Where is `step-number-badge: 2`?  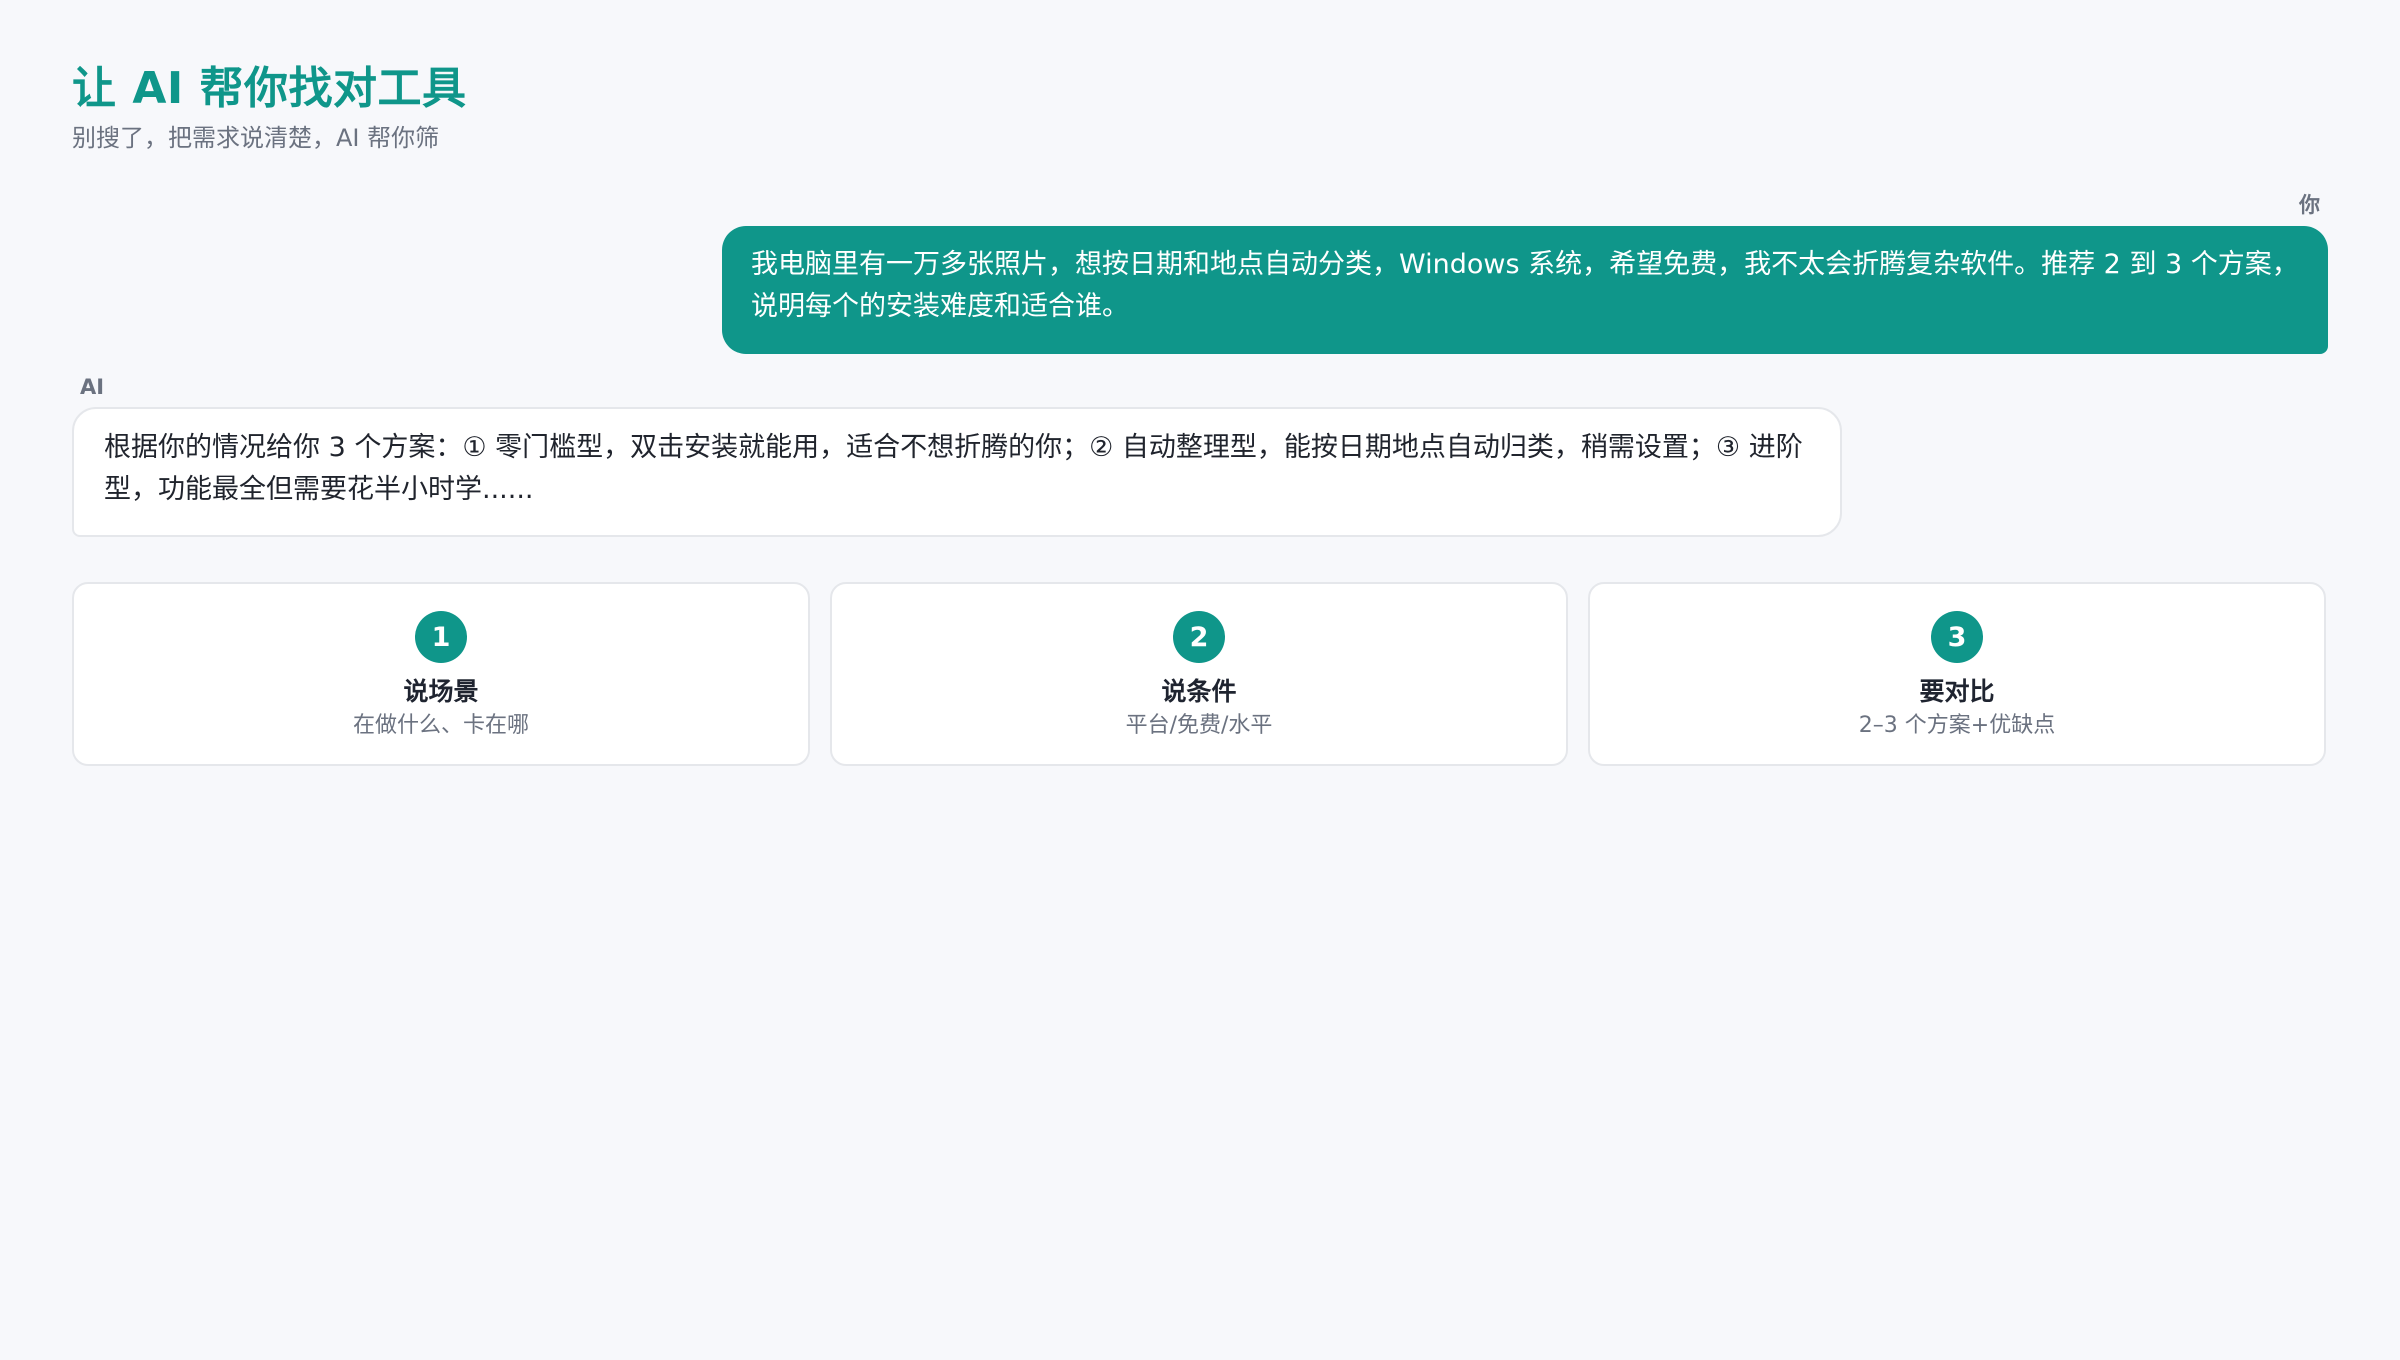
step-number-badge: 2 is located at coordinates (1199, 637).